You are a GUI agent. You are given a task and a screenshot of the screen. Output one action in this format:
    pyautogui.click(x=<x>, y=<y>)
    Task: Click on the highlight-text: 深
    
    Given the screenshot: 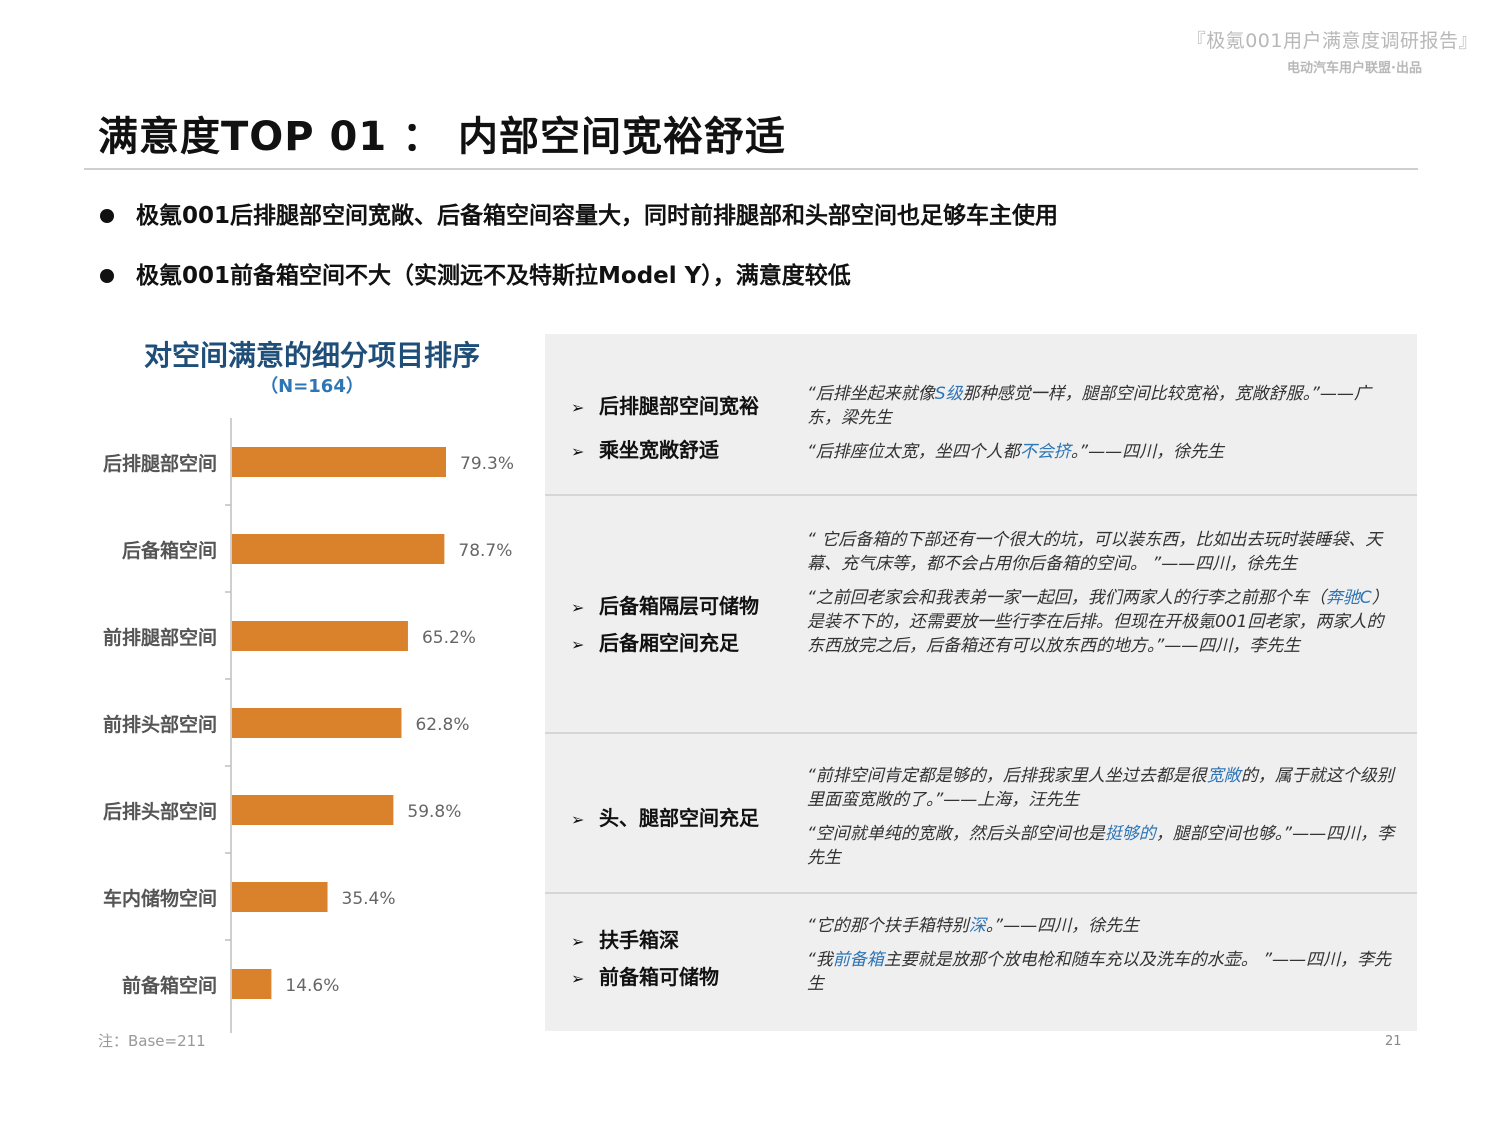 What is the action you would take?
    pyautogui.click(x=977, y=926)
    